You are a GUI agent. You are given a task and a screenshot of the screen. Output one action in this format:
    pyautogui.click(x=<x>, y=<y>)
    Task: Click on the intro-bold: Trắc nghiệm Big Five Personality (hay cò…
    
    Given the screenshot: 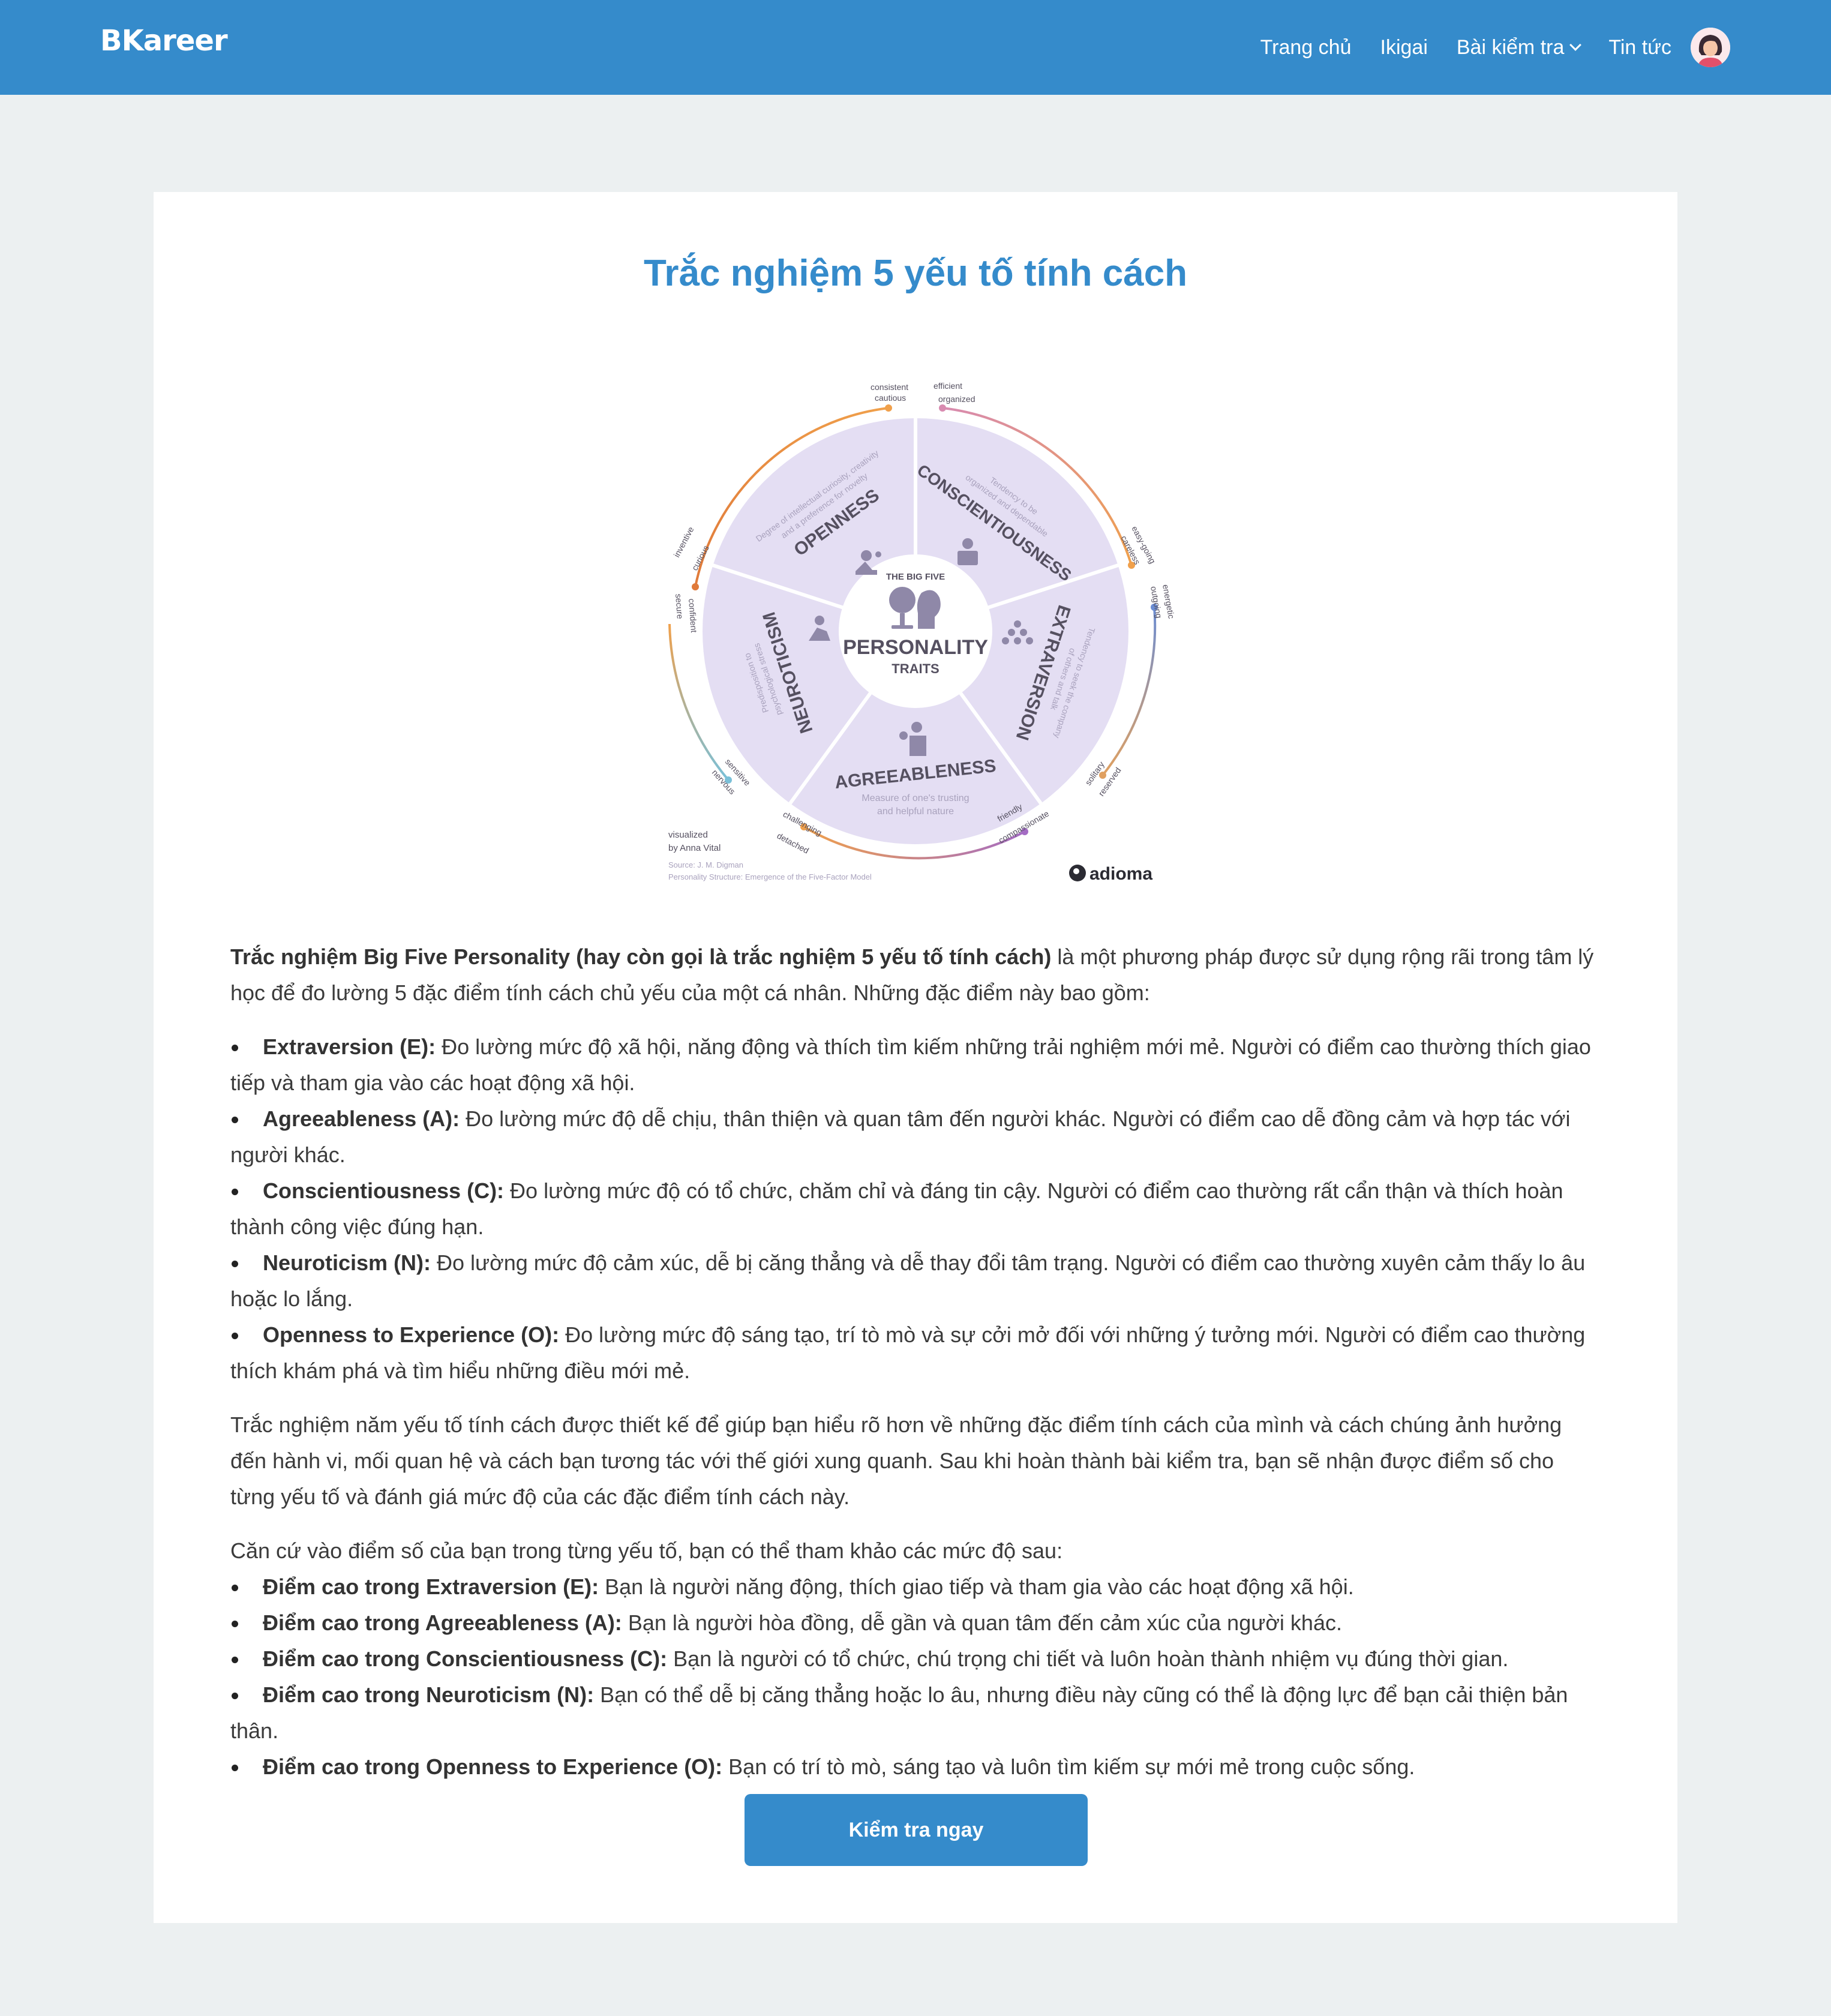 What is the action you would take?
    pyautogui.click(x=641, y=956)
    